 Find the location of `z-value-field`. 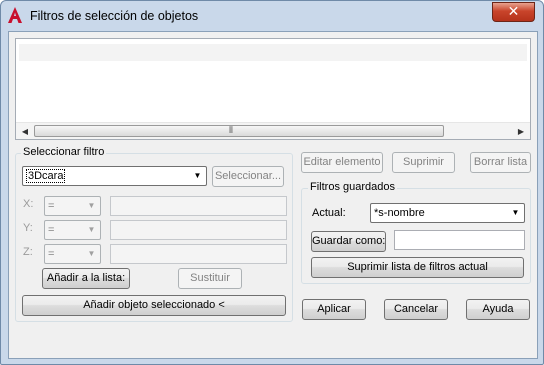

z-value-field is located at coordinates (198, 254).